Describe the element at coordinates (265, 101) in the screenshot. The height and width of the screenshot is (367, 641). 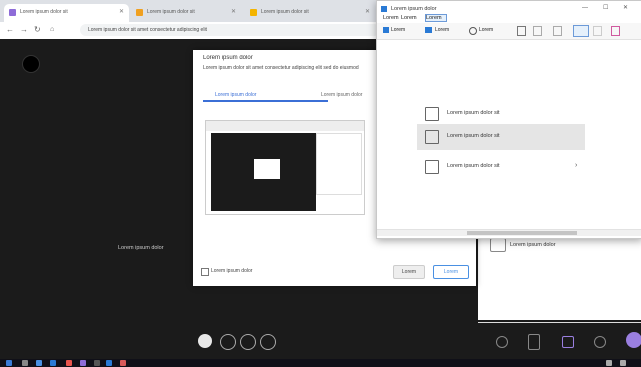
I see `tab-underline` at that location.